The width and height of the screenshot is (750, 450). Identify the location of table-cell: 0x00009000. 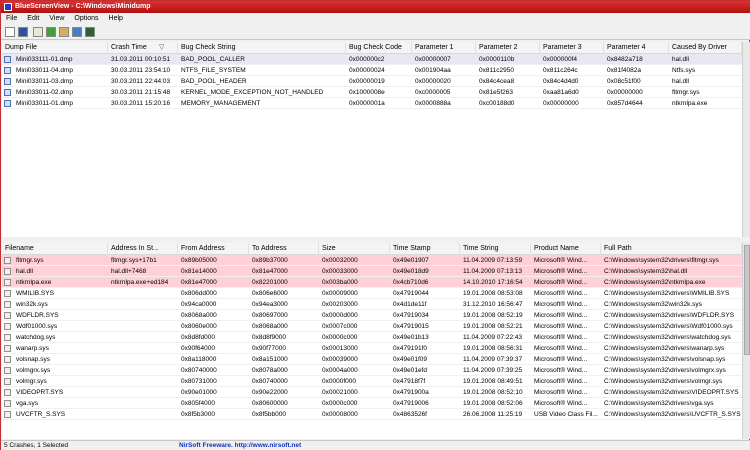
(340, 293).